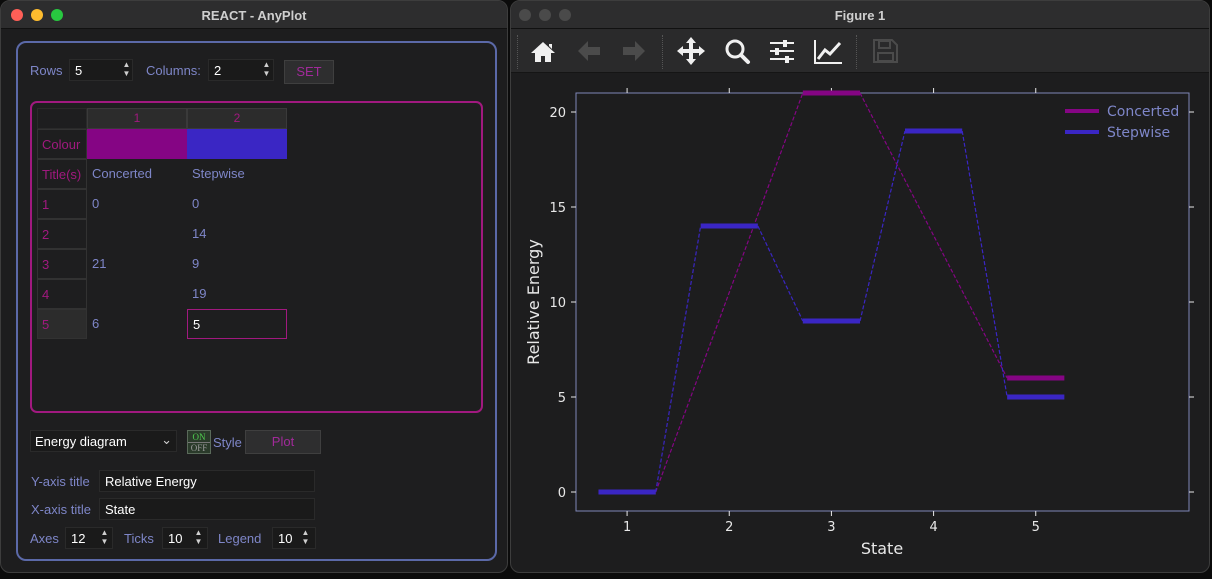  I want to click on left-titlebar: REACT - AnyPlot, so click(254, 15).